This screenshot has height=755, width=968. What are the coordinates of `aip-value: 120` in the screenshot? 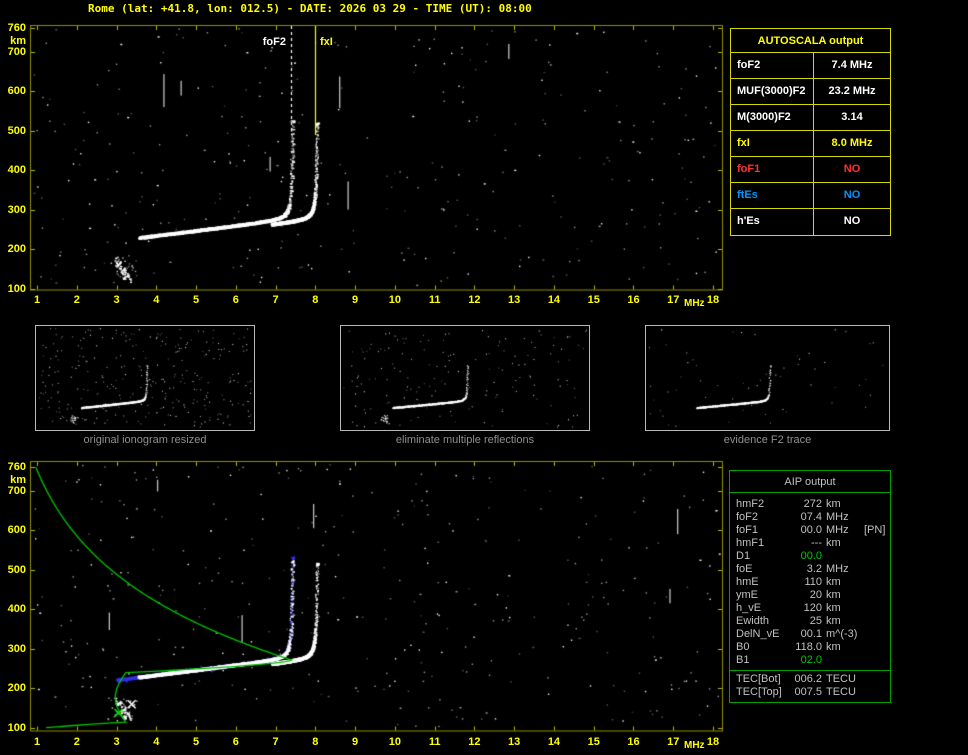 It's located at (812, 608).